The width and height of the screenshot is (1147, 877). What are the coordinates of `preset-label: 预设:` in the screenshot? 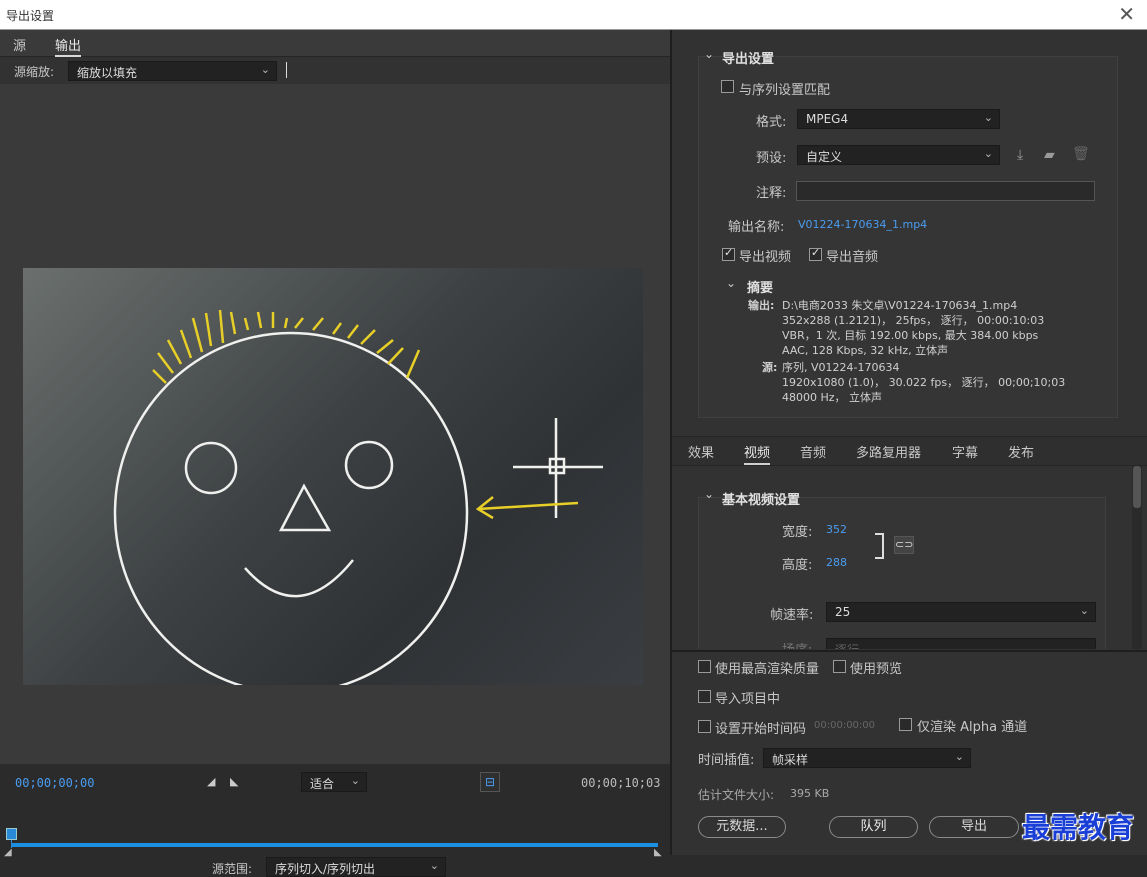 It's located at (771, 158).